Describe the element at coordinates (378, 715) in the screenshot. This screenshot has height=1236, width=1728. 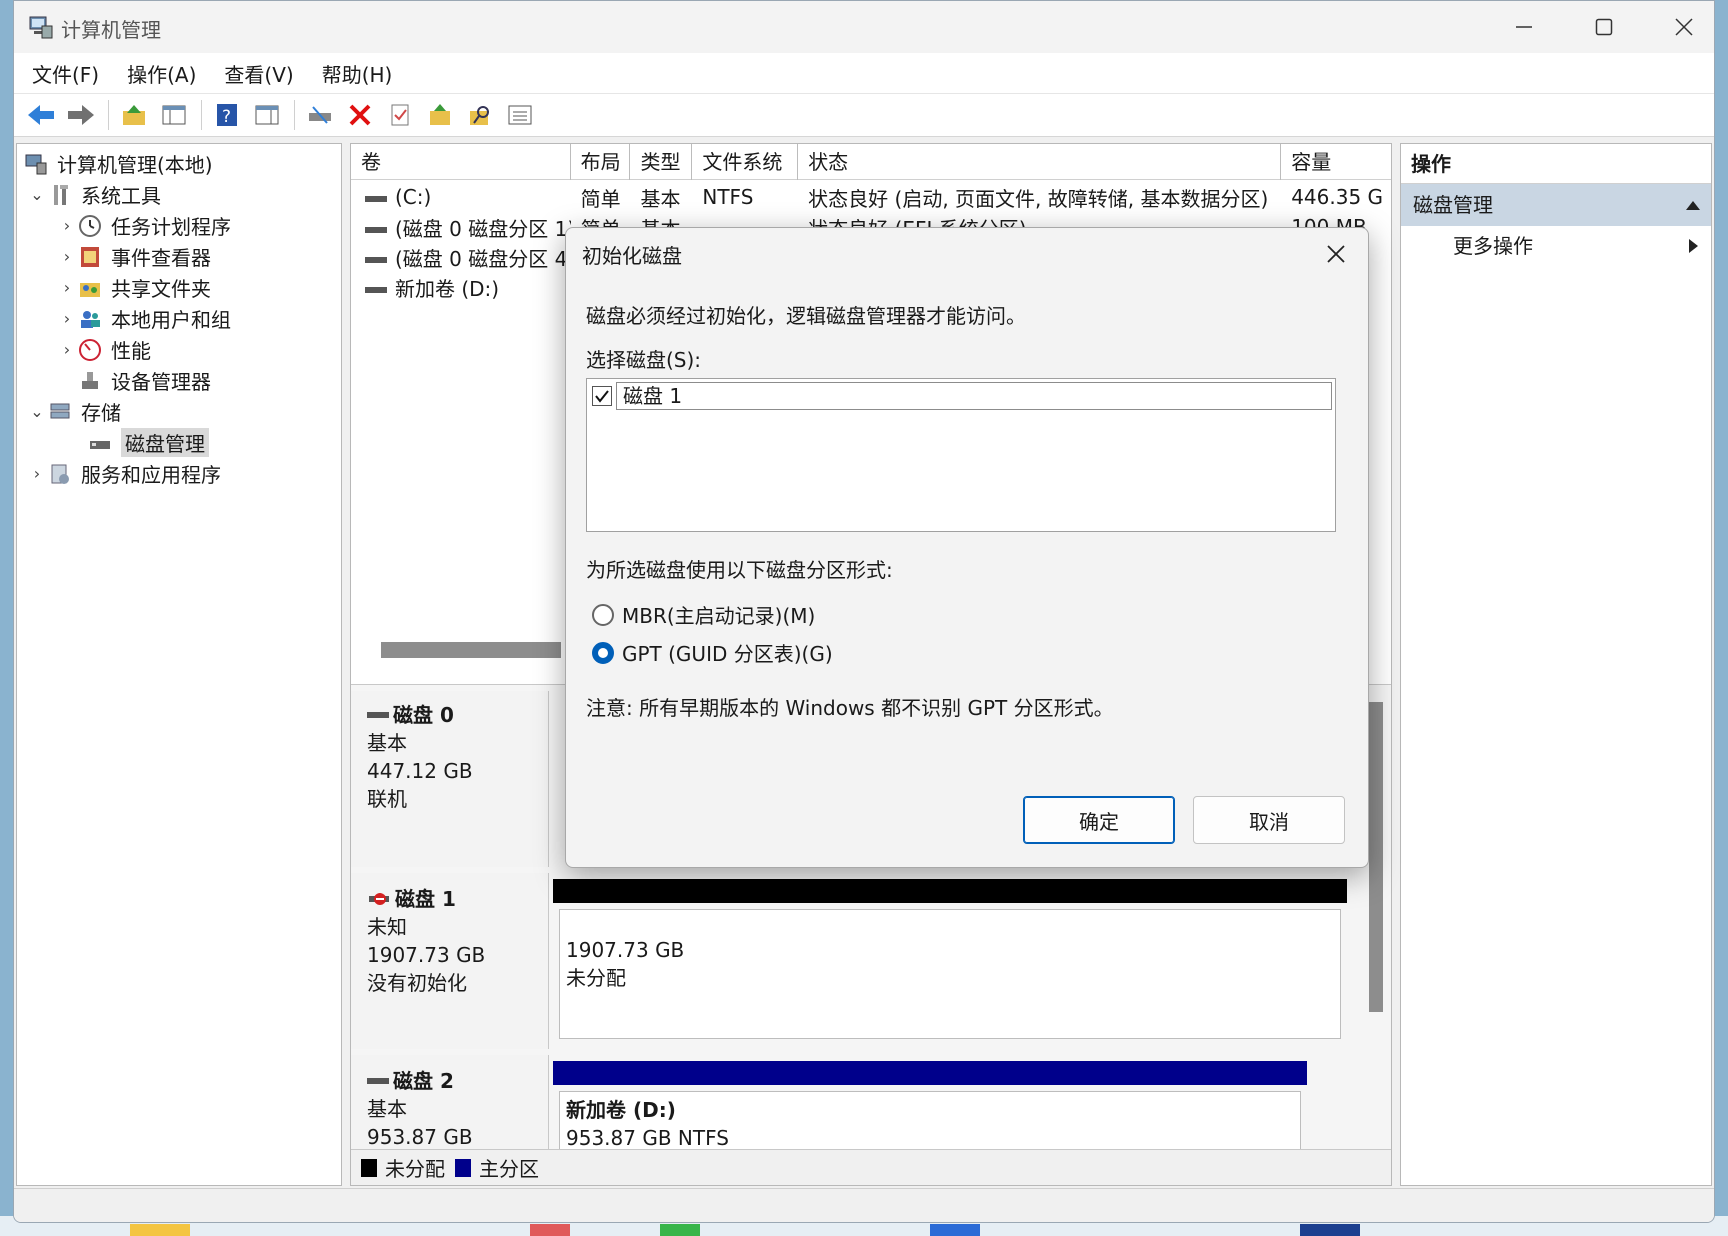
I see `disk-icon` at that location.